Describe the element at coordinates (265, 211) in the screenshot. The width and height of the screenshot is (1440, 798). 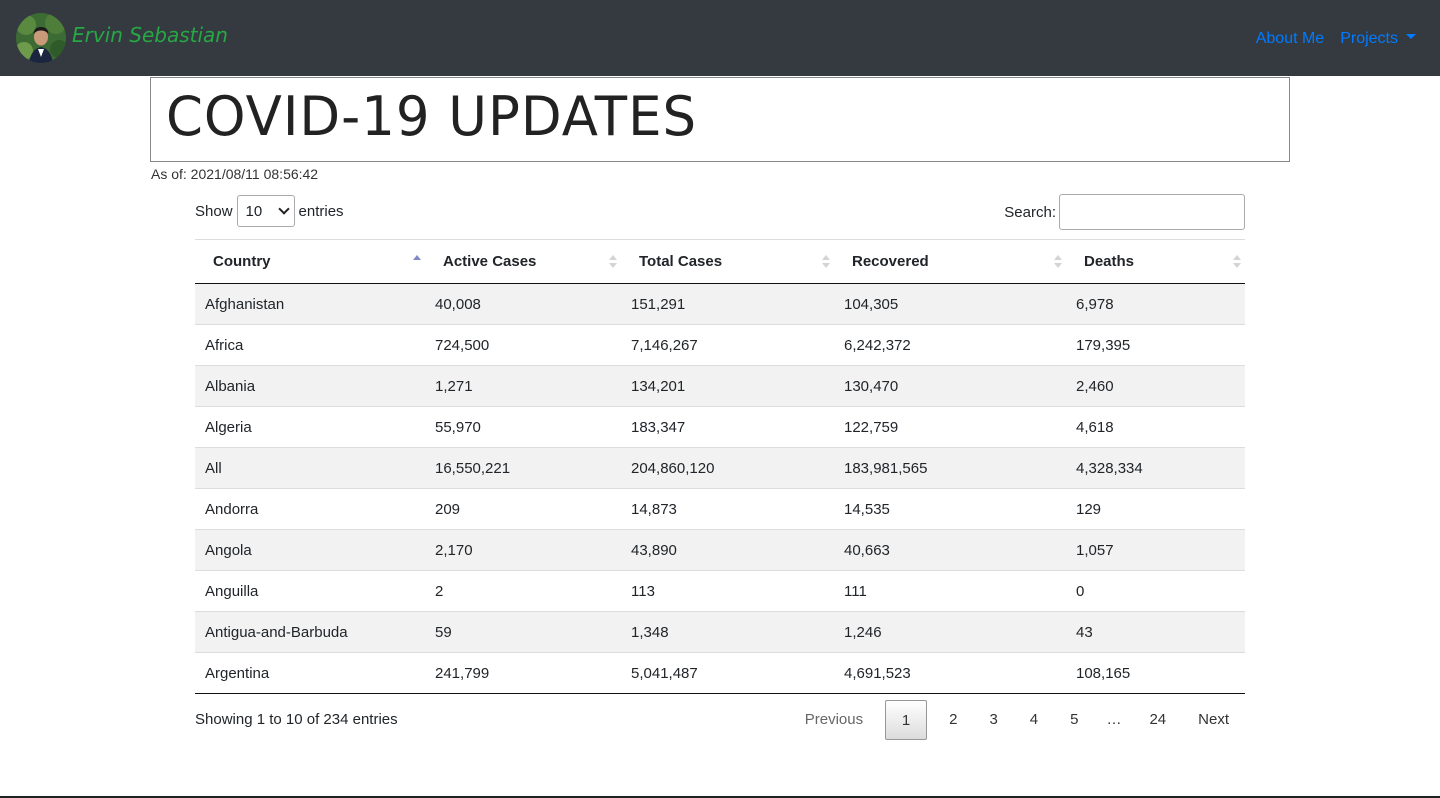
I see `page-length-select: 10` at that location.